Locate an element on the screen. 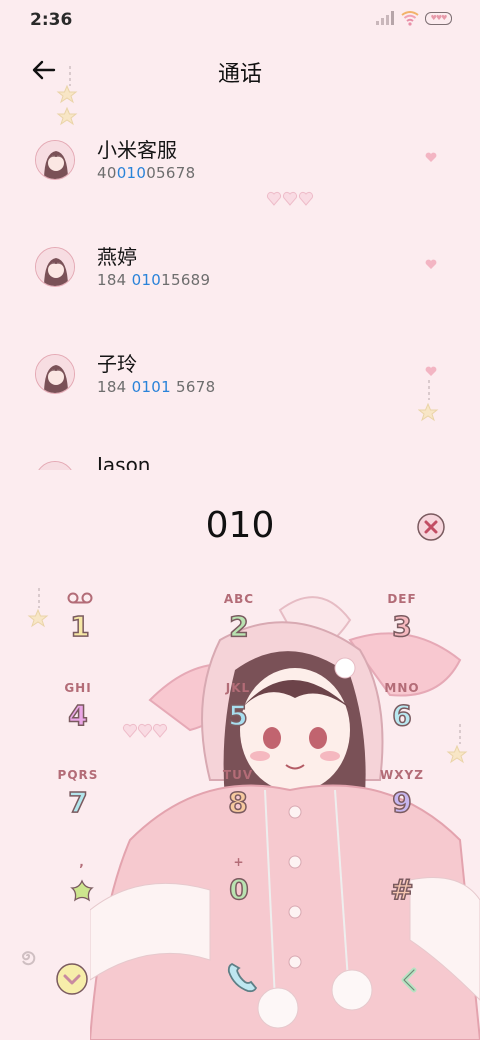 The width and height of the screenshot is (480, 1040). key-5: JKL 5 is located at coordinates (238, 721).